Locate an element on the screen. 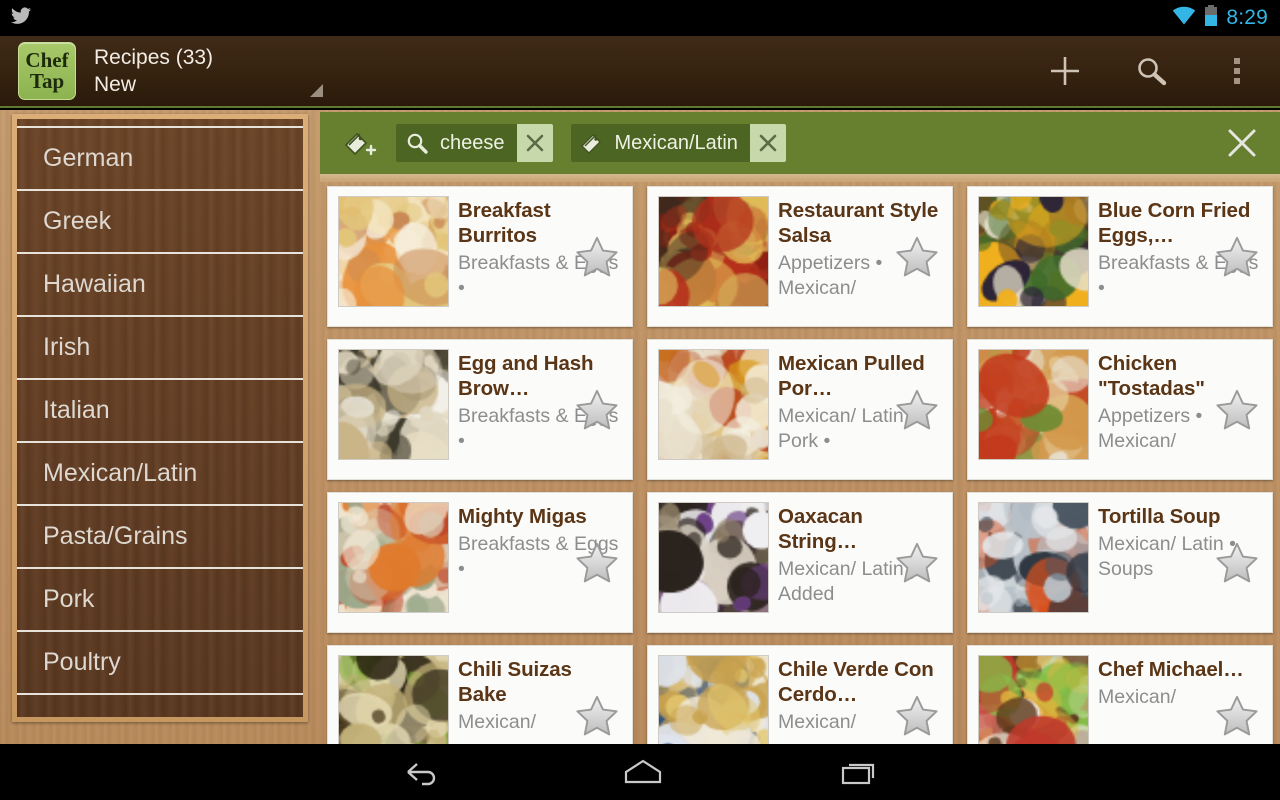  android-navigation-bar is located at coordinates (640, 772).